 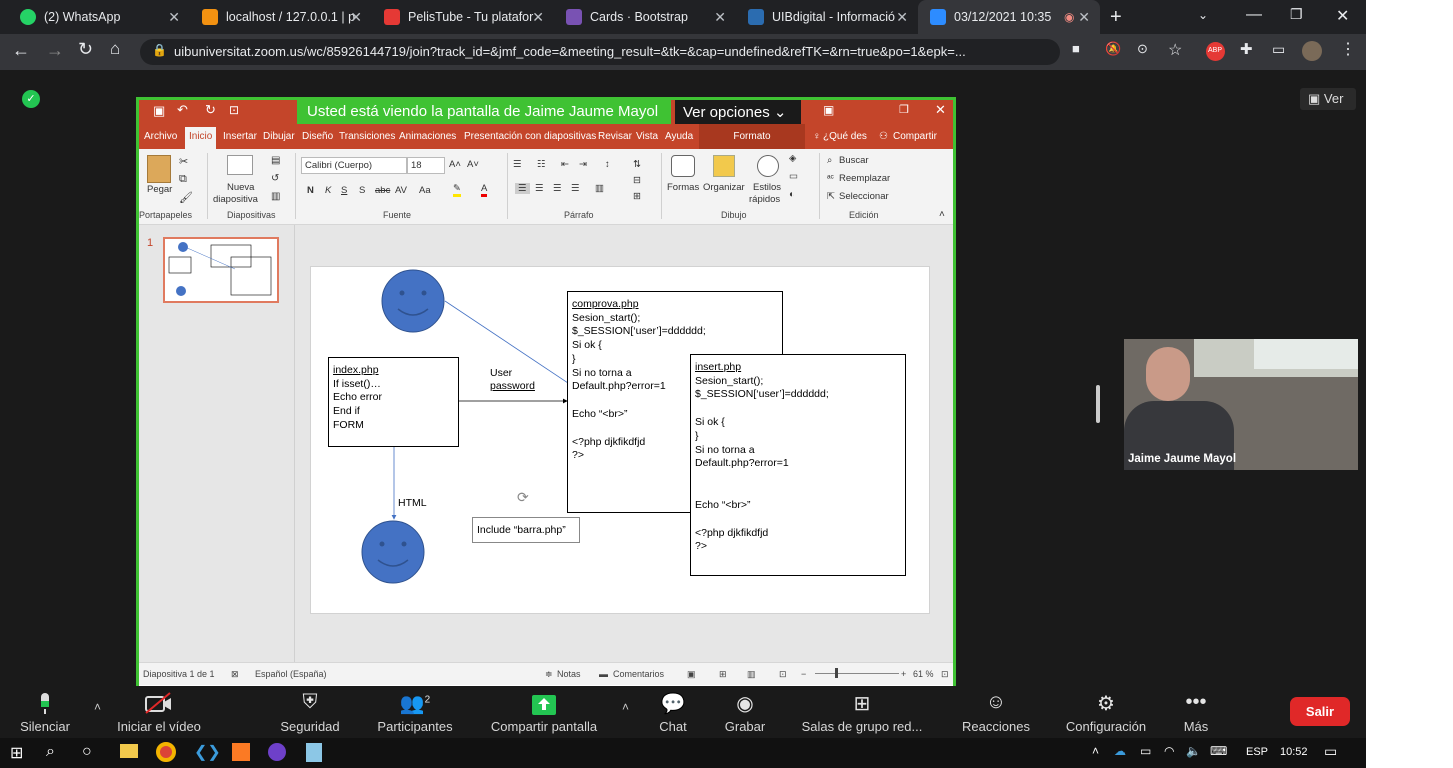 What do you see at coordinates (539, 188) in the screenshot?
I see `align-center-icon: ☰` at bounding box center [539, 188].